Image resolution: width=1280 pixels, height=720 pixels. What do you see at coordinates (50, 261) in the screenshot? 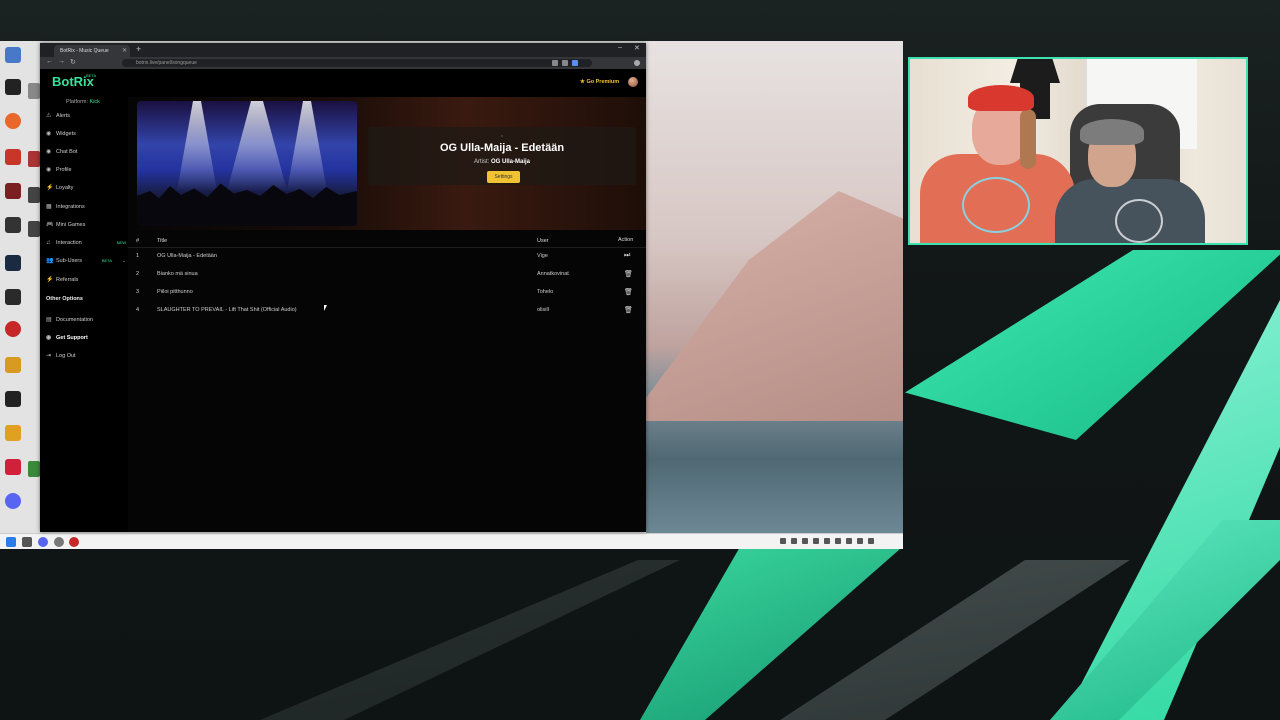
I see `users-icon: 👥` at bounding box center [50, 261].